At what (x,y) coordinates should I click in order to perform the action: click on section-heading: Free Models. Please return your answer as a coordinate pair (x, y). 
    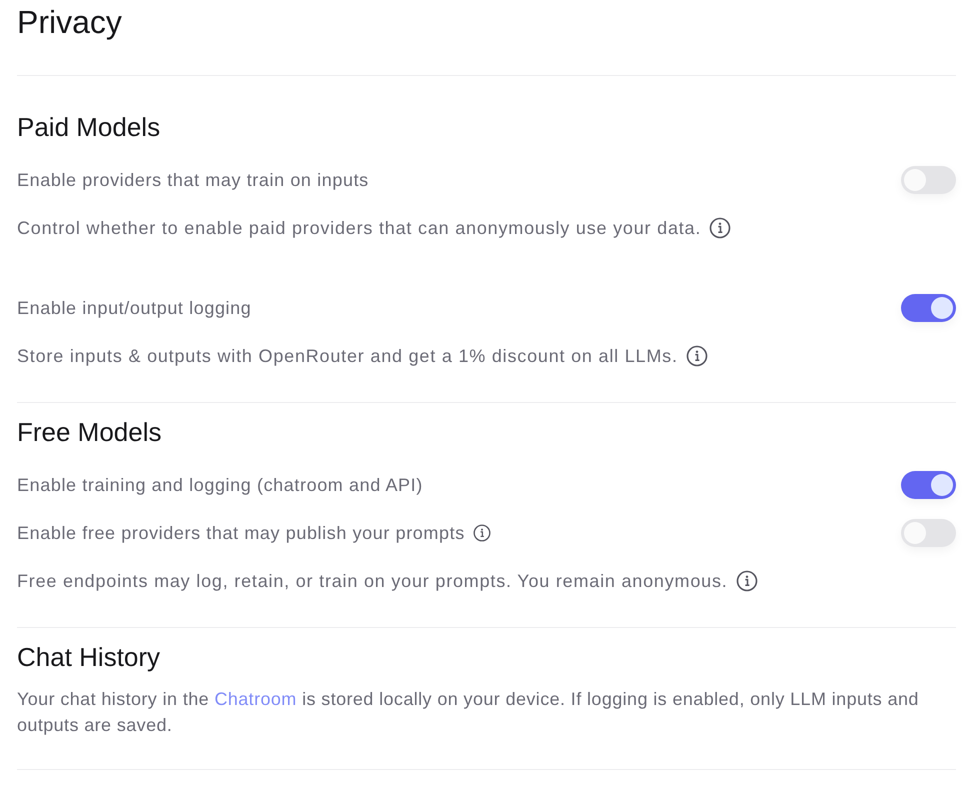
    Looking at the image, I should click on (89, 432).